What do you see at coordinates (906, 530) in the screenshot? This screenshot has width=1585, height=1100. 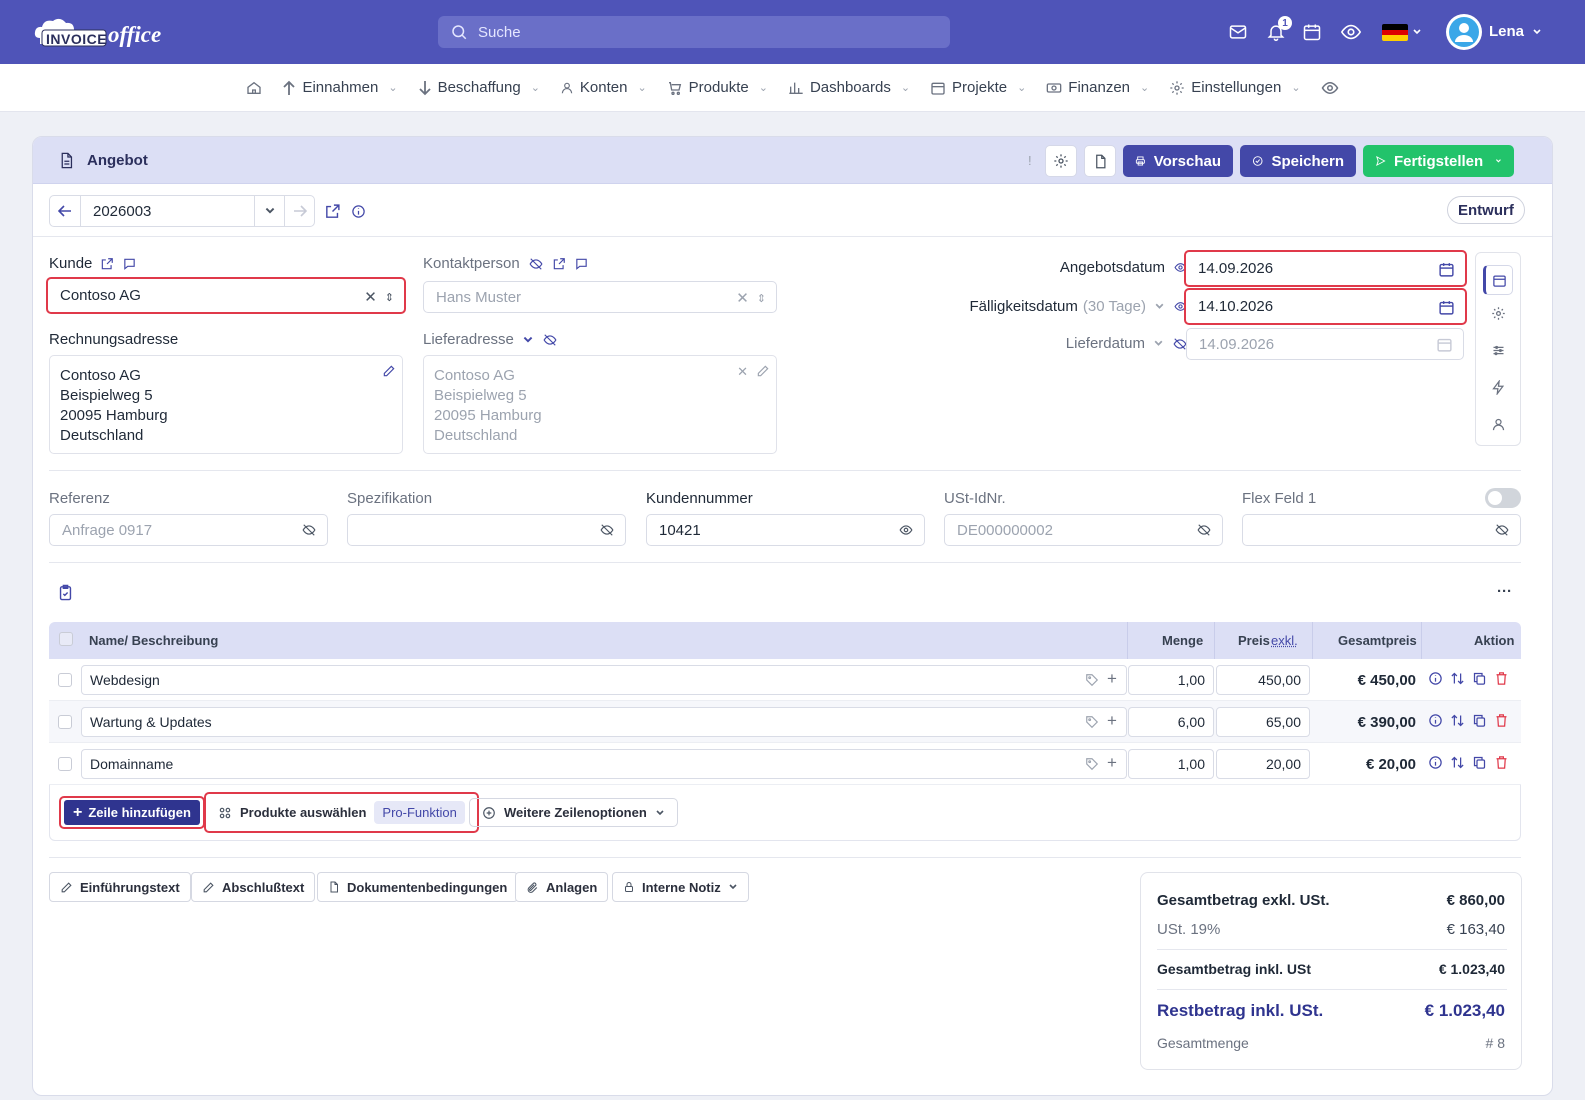 I see `eye-icon` at bounding box center [906, 530].